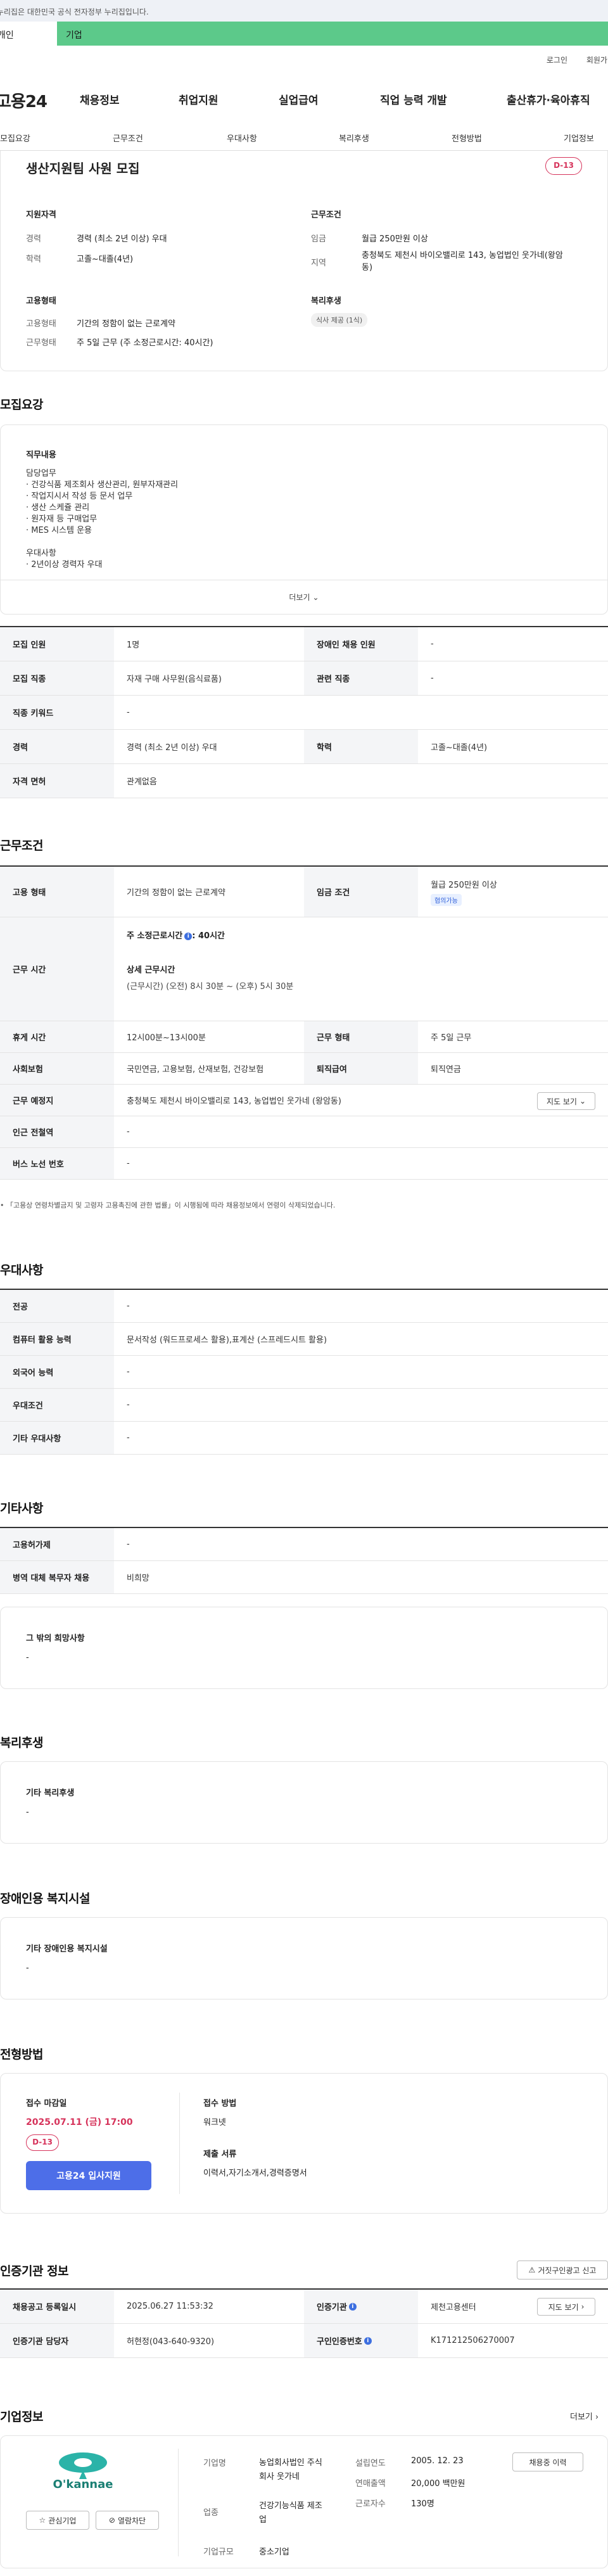 The width and height of the screenshot is (608, 2576). I want to click on login-link: 로그인, so click(557, 61).